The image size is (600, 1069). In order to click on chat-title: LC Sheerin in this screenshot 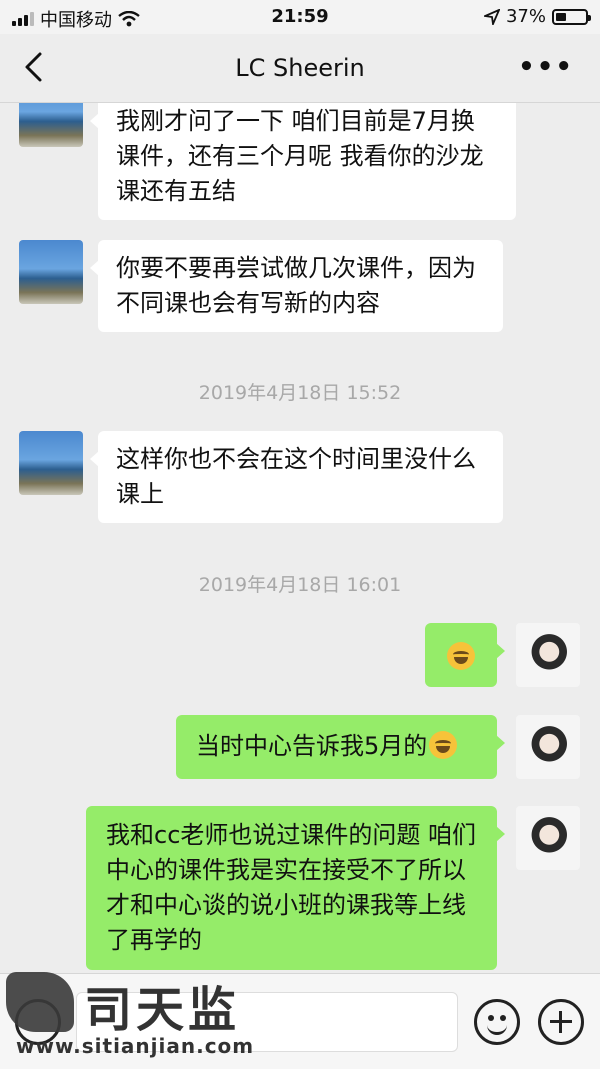, I will do `click(300, 68)`.